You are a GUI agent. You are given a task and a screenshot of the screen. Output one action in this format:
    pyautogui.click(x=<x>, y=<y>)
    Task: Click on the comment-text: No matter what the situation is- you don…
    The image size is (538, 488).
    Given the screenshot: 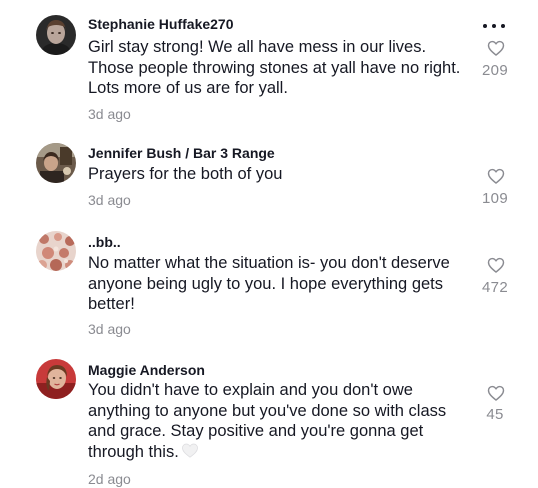 What is the action you would take?
    pyautogui.click(x=269, y=284)
    